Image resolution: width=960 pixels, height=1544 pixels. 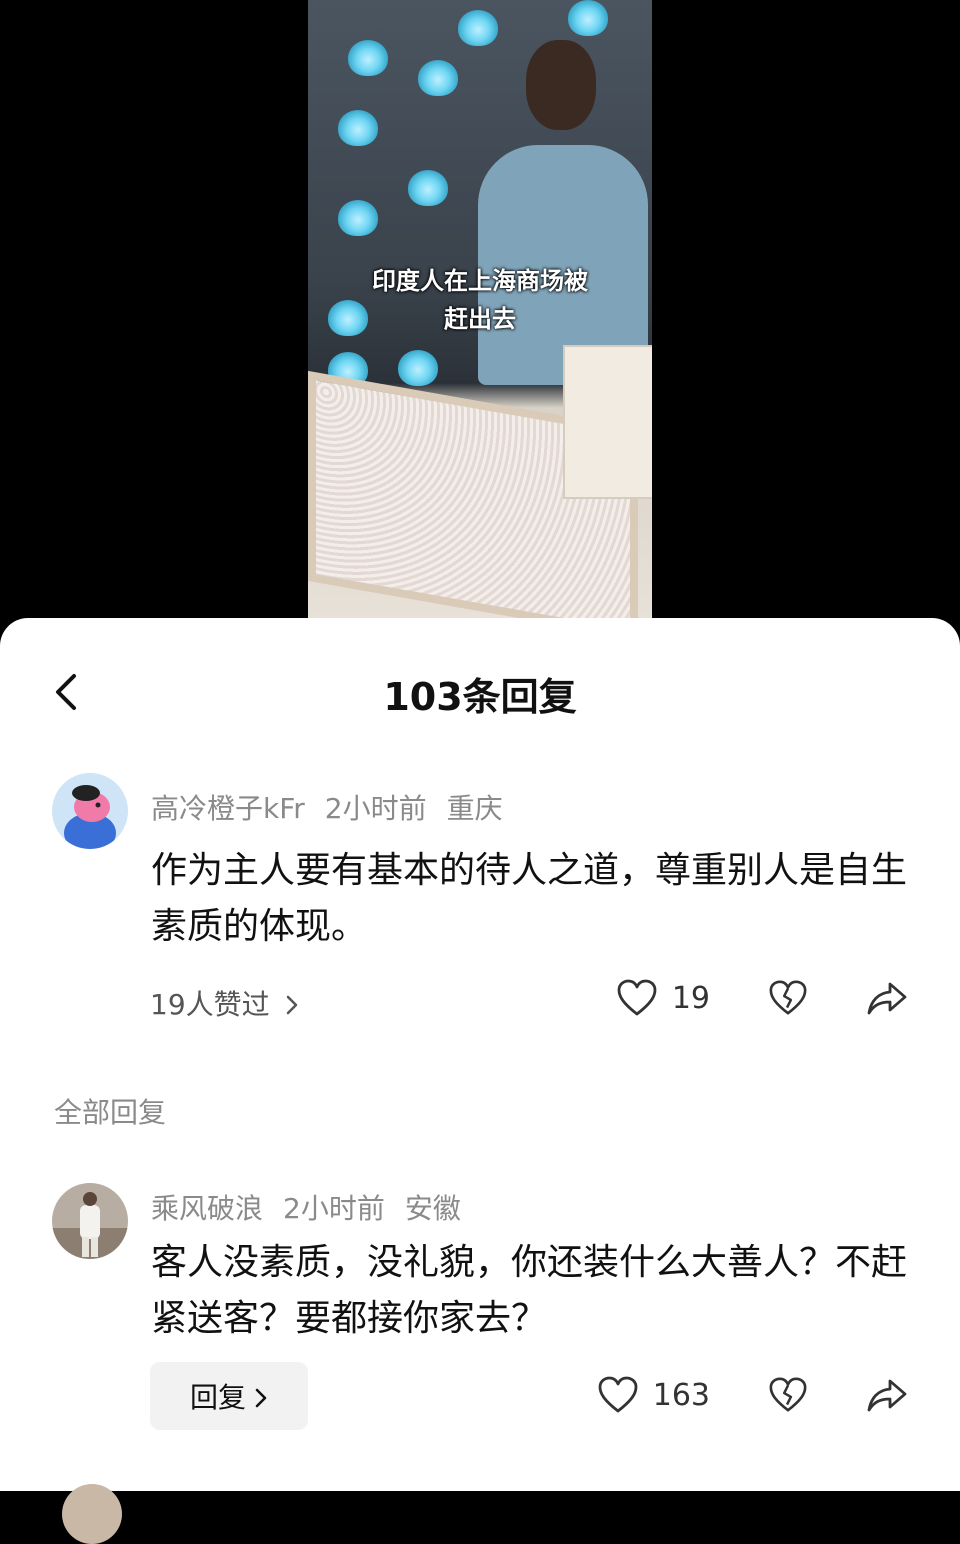 What do you see at coordinates (681, 1395) in the screenshot?
I see `like-count: 163` at bounding box center [681, 1395].